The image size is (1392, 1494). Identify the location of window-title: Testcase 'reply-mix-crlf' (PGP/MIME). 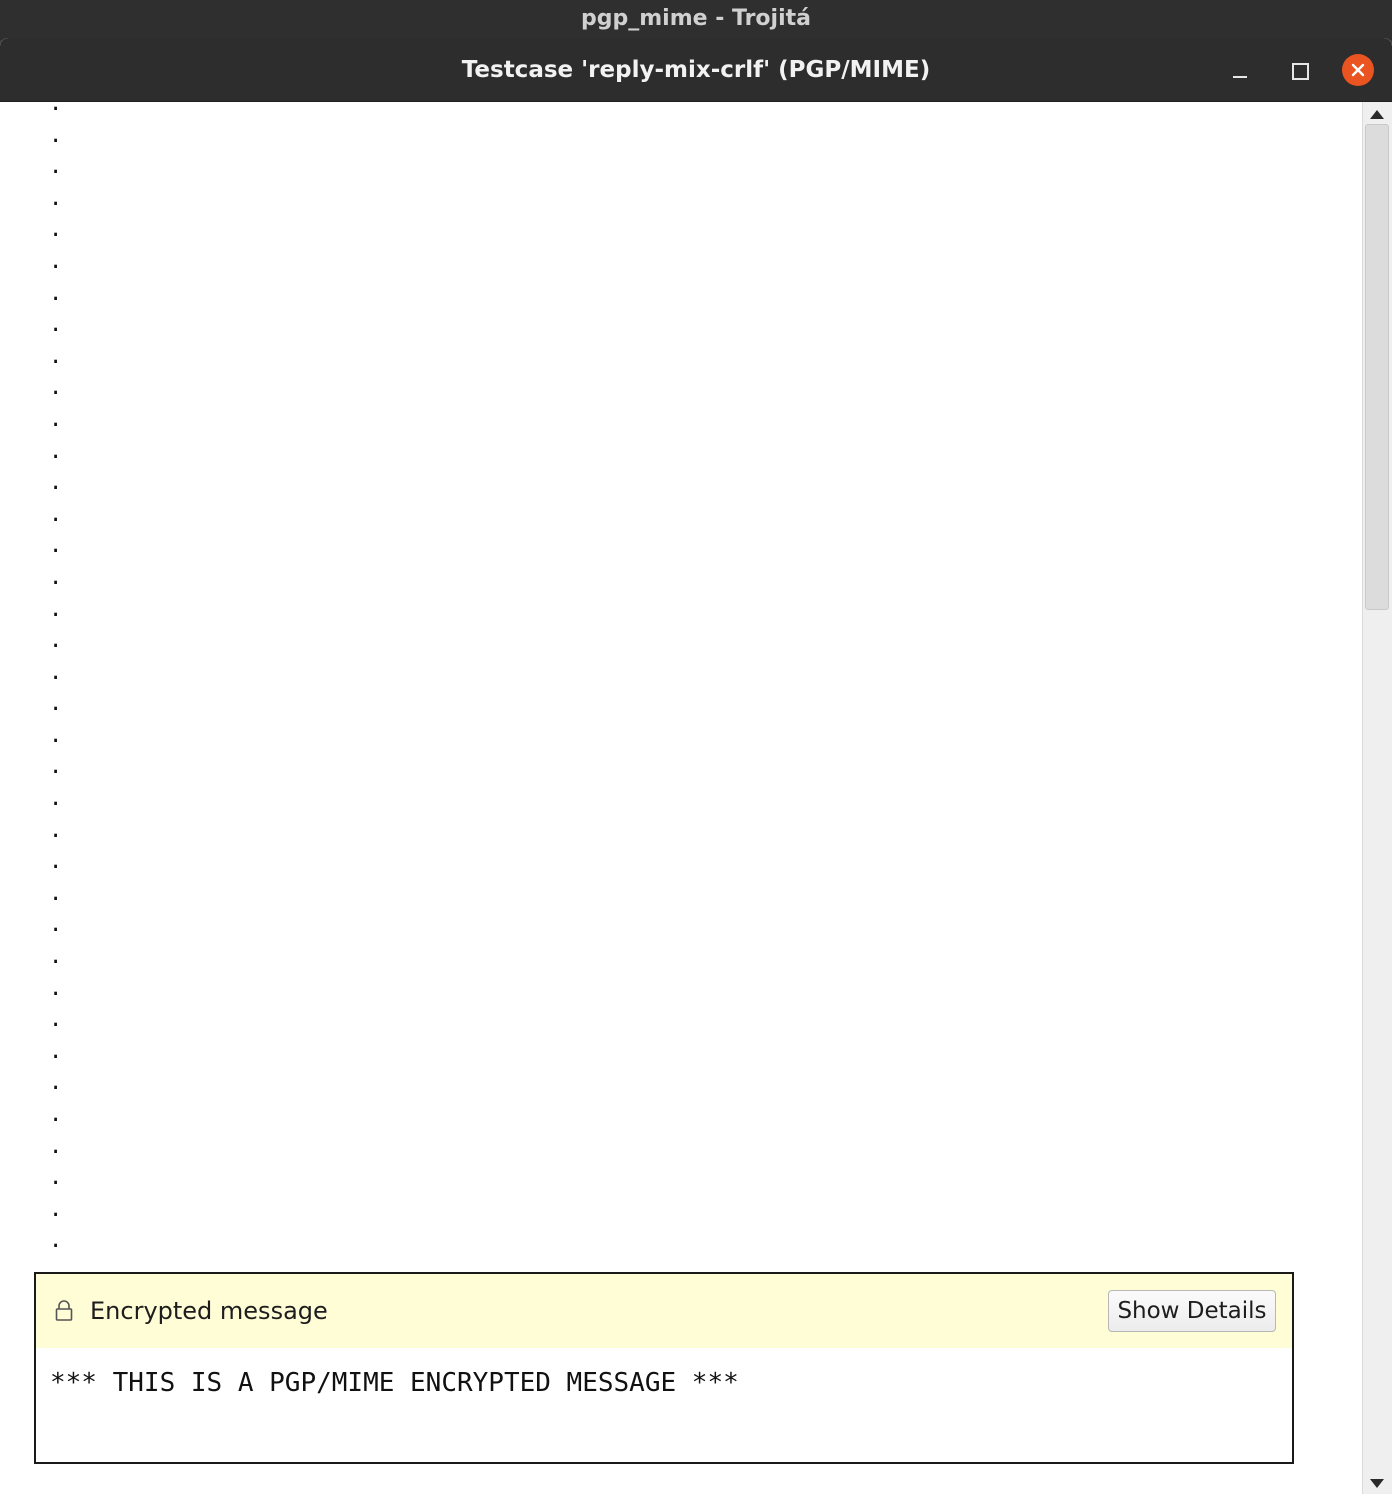
(696, 70).